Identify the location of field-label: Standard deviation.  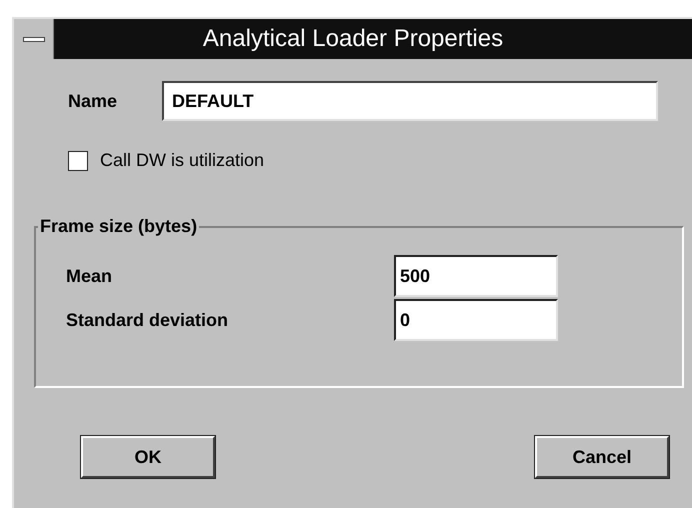
(148, 320).